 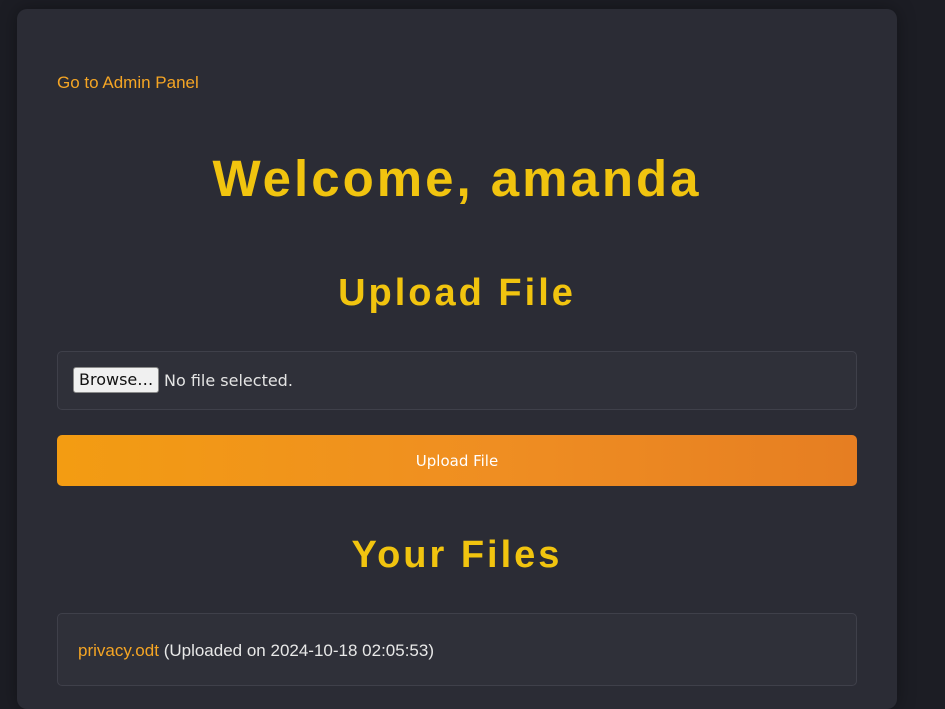 What do you see at coordinates (128, 83) in the screenshot?
I see `admin-panel-link: Go to Admin Panel` at bounding box center [128, 83].